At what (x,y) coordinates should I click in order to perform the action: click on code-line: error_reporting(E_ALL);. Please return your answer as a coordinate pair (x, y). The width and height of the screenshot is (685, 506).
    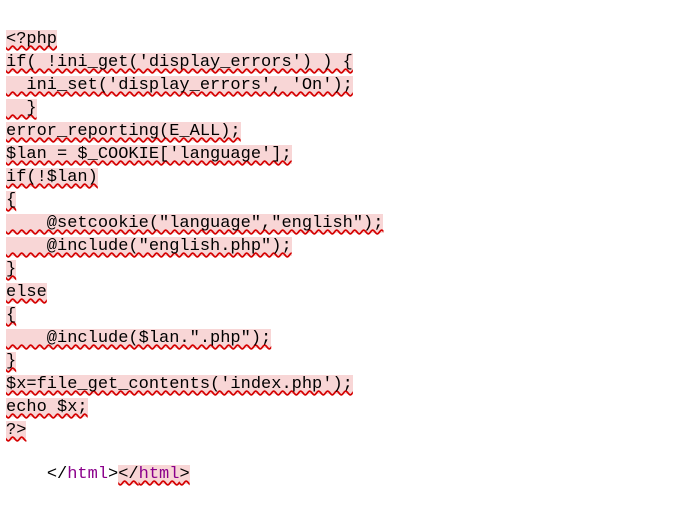
    Looking at the image, I should click on (123, 131).